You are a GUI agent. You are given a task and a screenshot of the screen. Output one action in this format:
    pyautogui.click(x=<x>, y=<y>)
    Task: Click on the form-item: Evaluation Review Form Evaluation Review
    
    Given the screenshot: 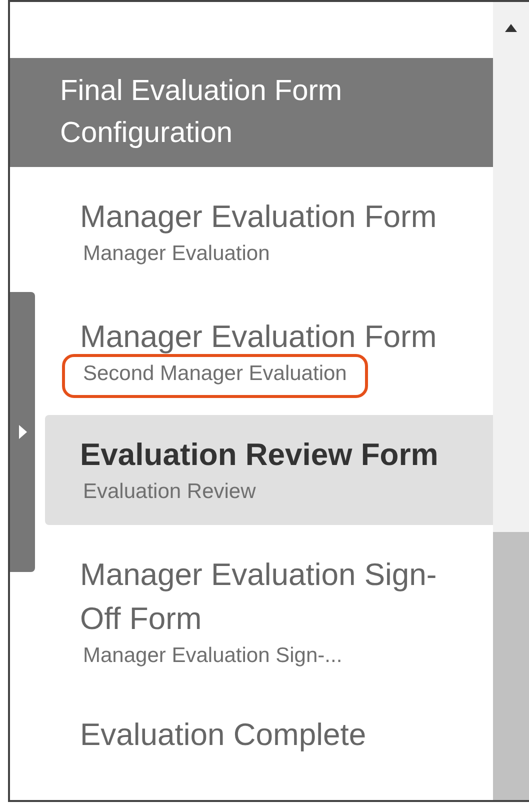 What is the action you would take?
    pyautogui.click(x=269, y=470)
    